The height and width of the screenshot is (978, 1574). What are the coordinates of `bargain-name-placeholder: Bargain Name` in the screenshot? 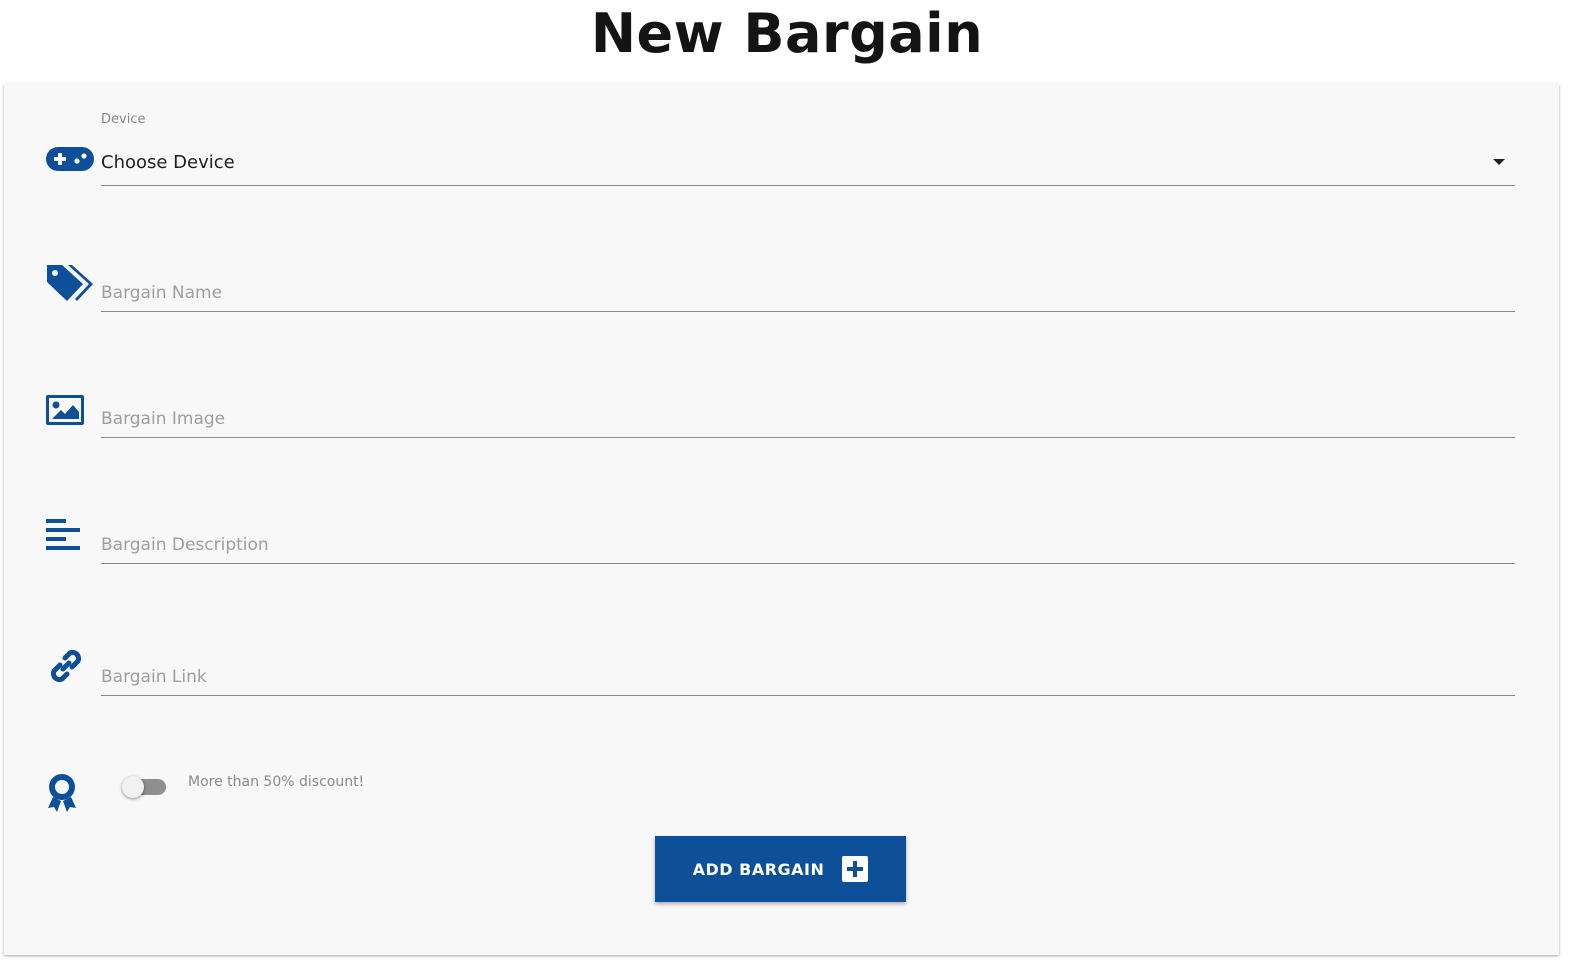 It's located at (162, 293).